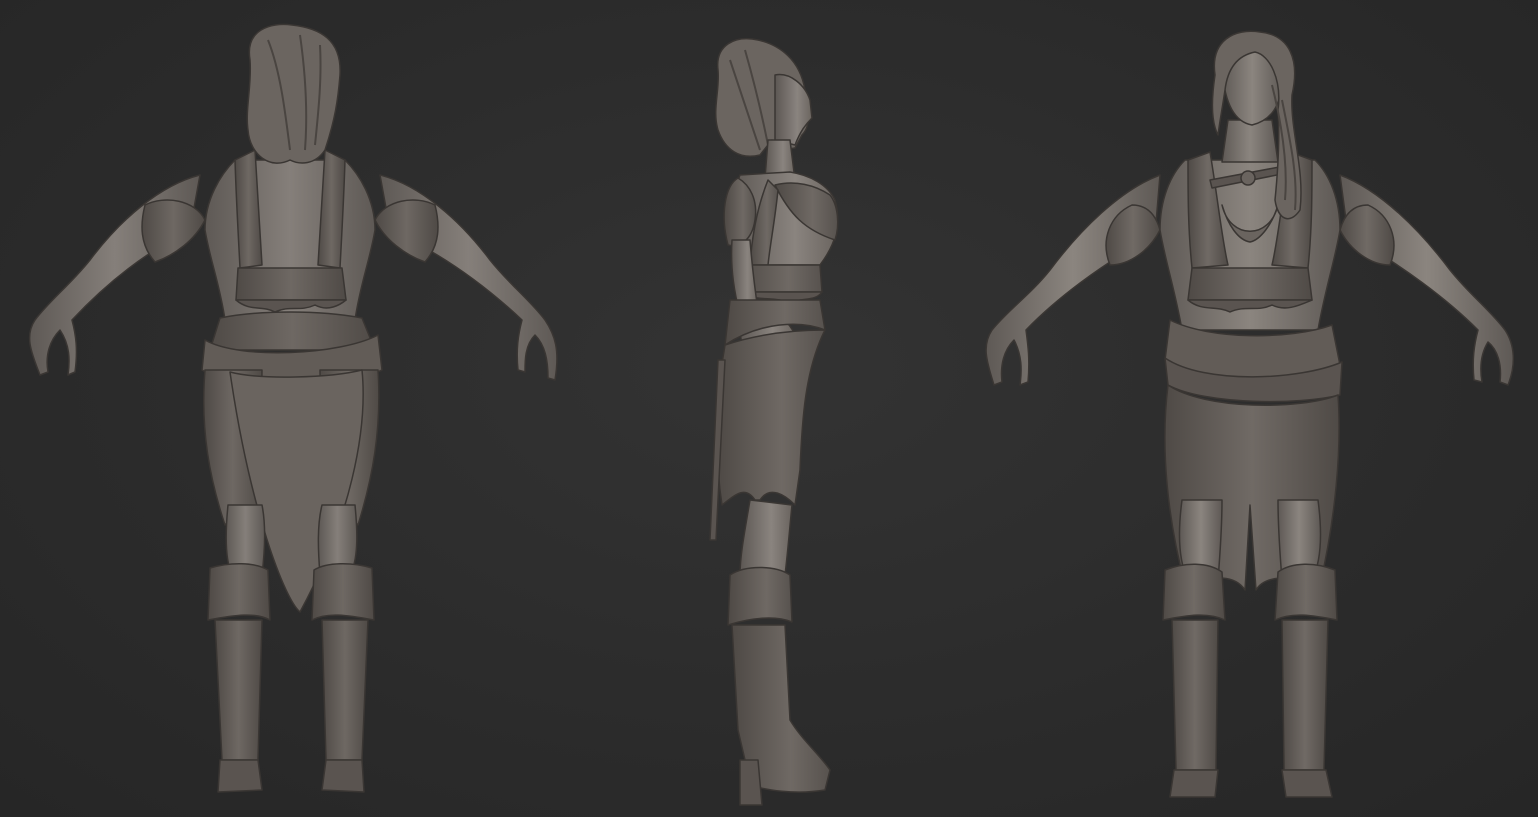 Image resolution: width=1538 pixels, height=817 pixels. What do you see at coordinates (774, 422) in the screenshot?
I see `figure-side-view-icon` at bounding box center [774, 422].